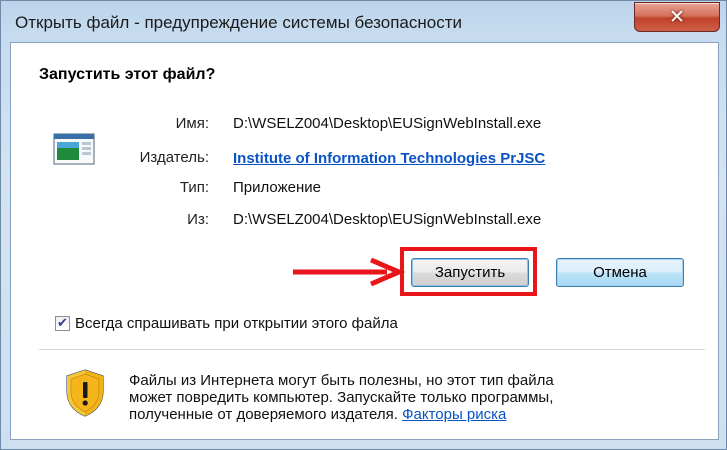 This screenshot has width=727, height=450. I want to click on from-value: D:\WSELZ004\Desktop\EUSignWebInstall.exe, so click(387, 219).